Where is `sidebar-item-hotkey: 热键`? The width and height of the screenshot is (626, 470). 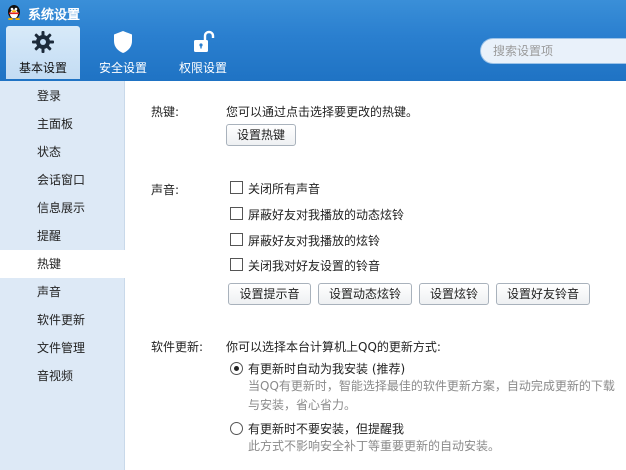 sidebar-item-hotkey: 热键 is located at coordinates (62, 264).